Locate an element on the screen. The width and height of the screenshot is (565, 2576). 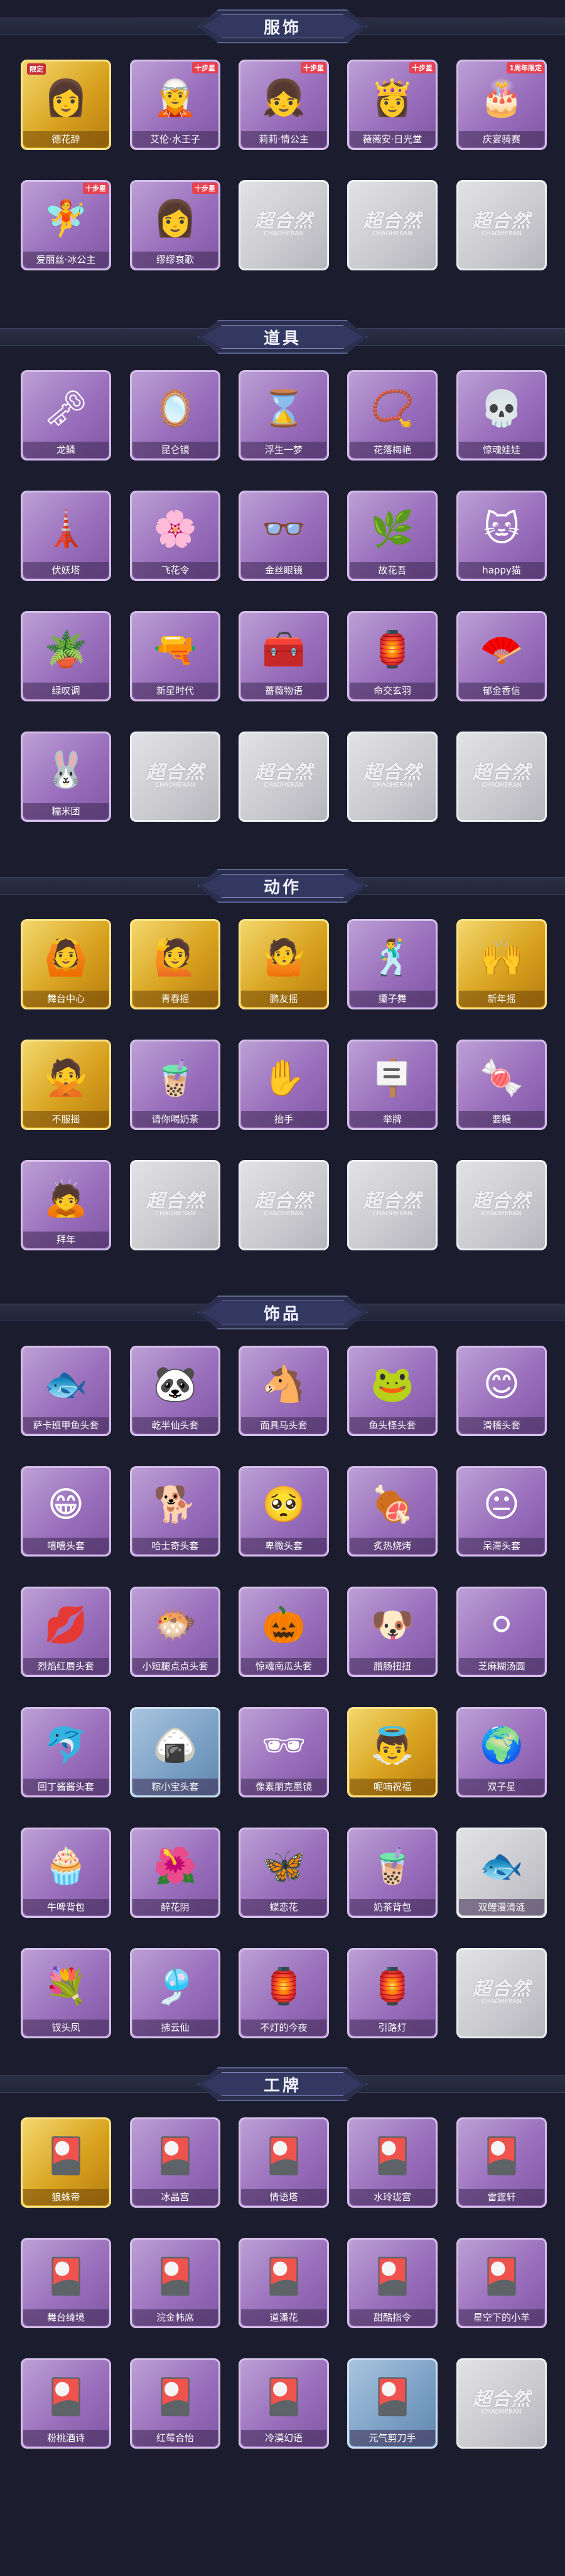
item-card: 🐴 面具马头套 is located at coordinates (284, 1391).